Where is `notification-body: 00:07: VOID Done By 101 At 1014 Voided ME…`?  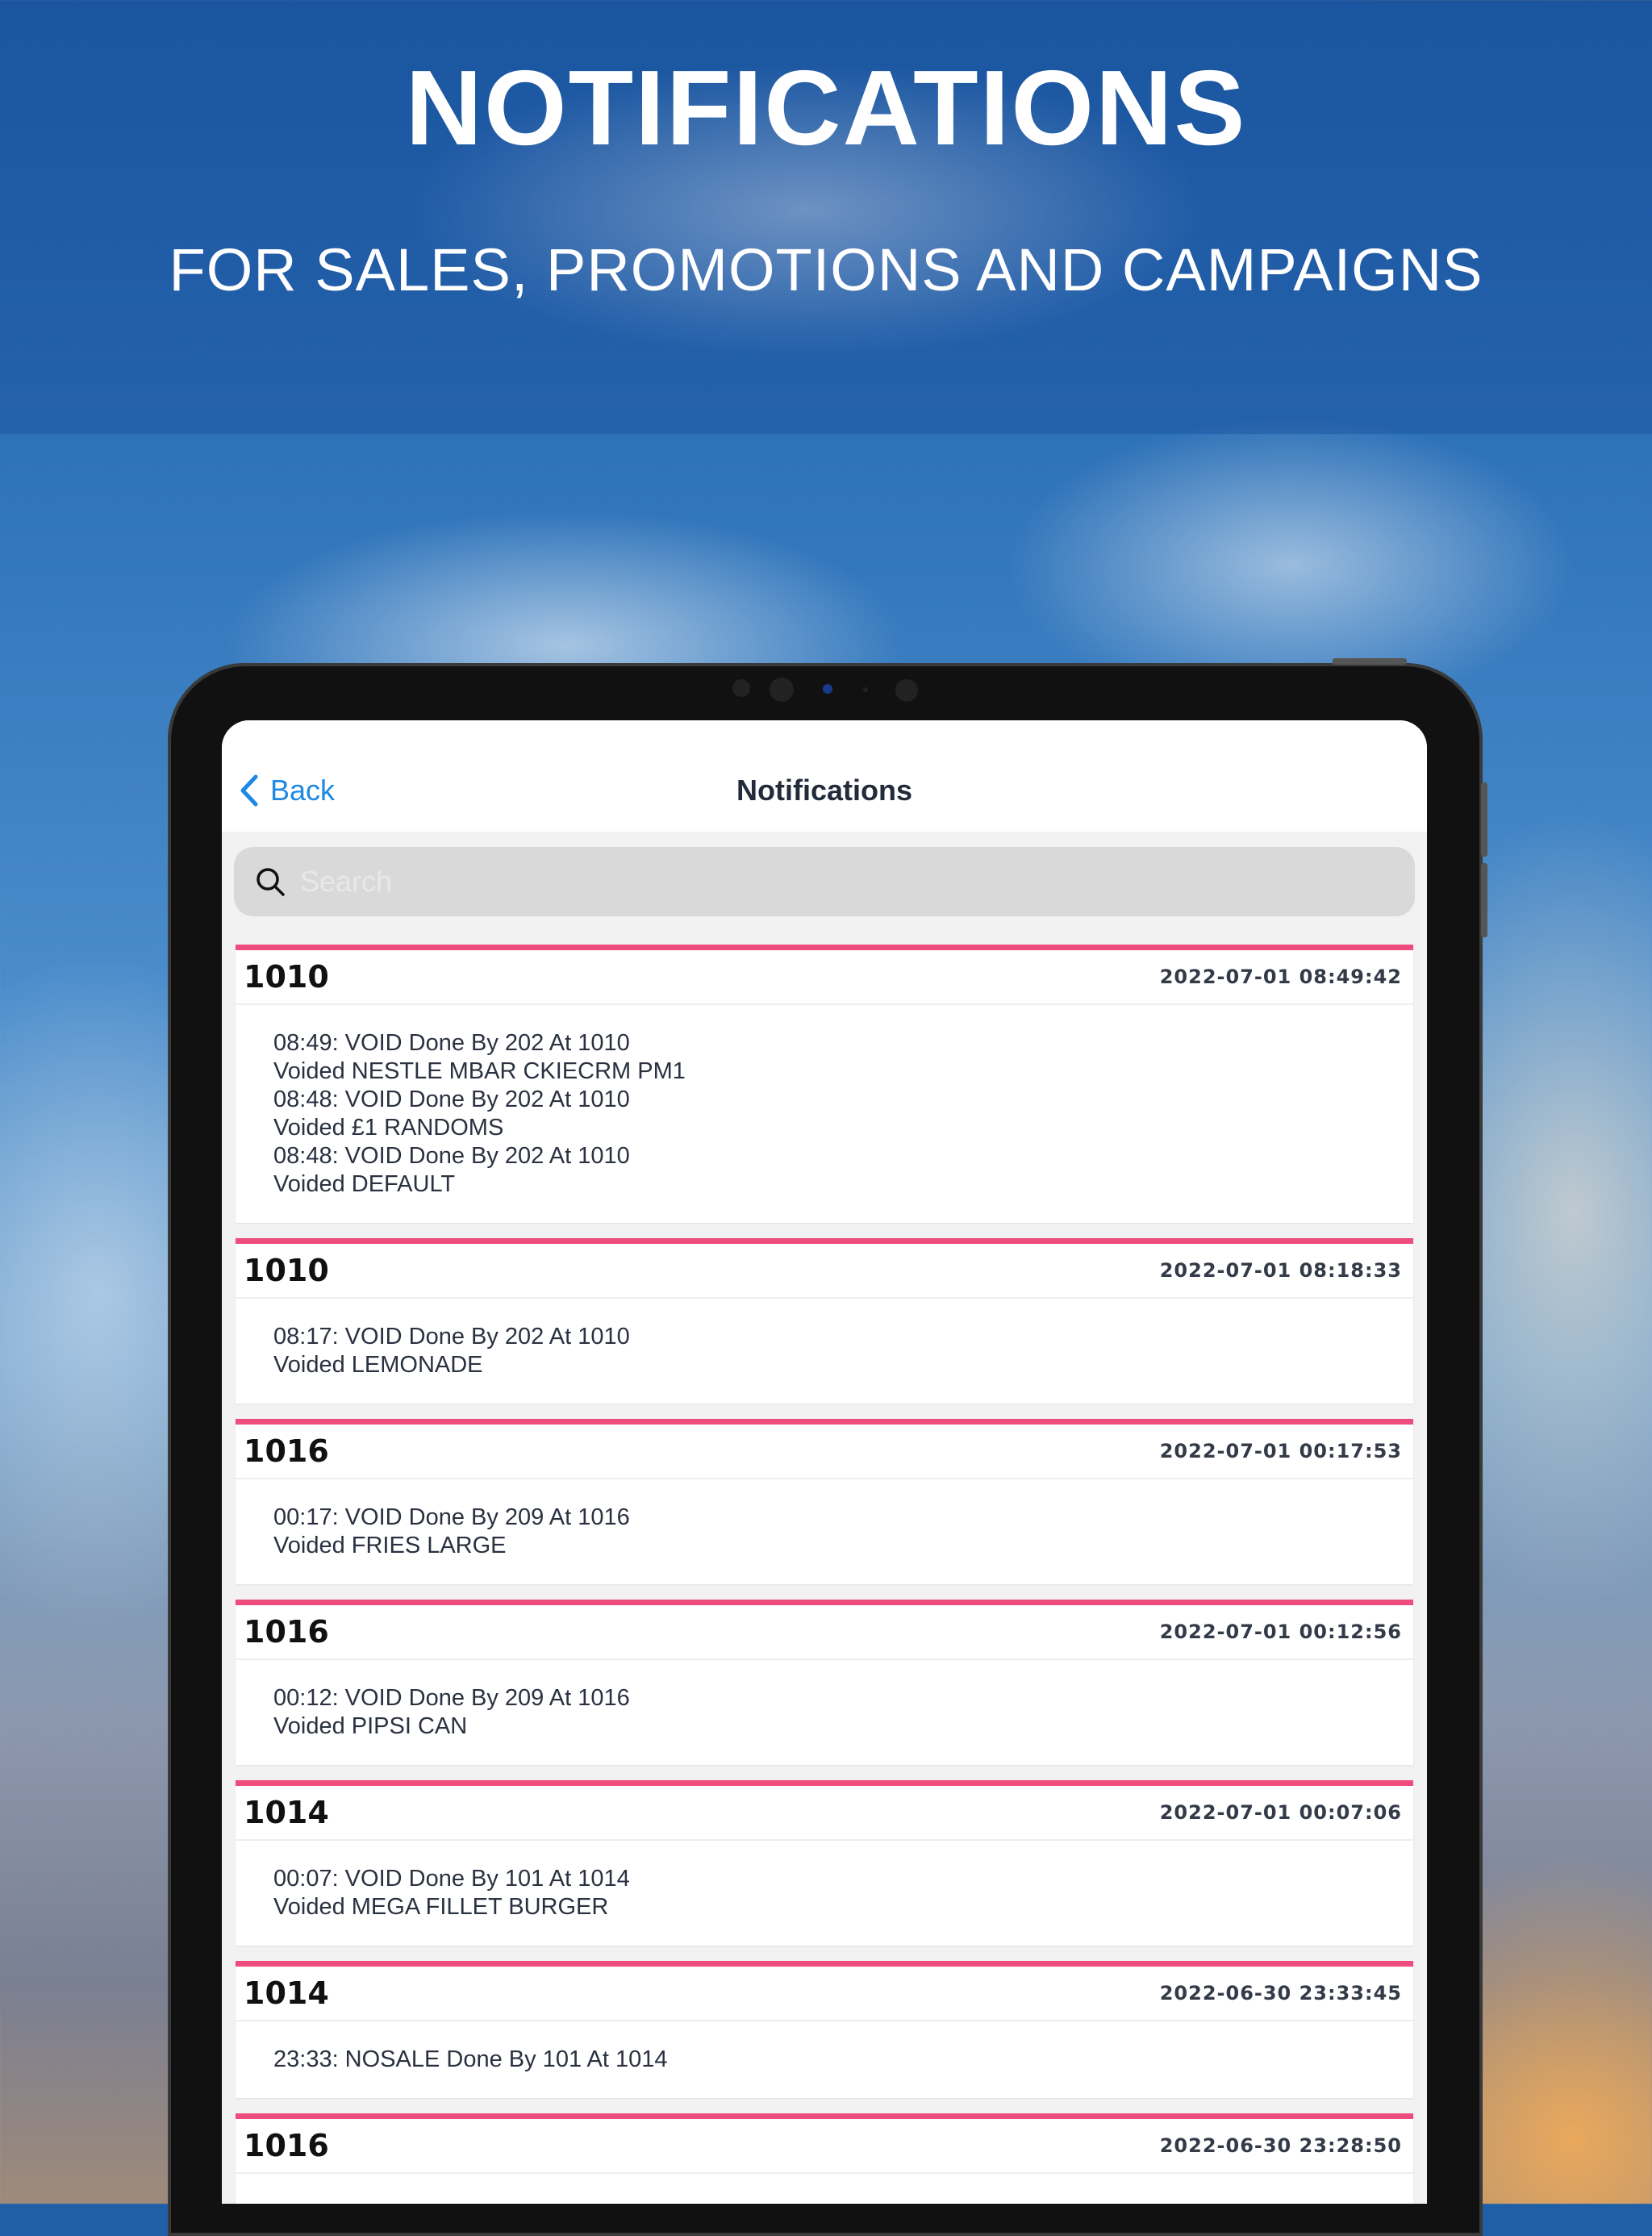 notification-body: 00:07: VOID Done By 101 At 1014 Voided ME… is located at coordinates (824, 1893).